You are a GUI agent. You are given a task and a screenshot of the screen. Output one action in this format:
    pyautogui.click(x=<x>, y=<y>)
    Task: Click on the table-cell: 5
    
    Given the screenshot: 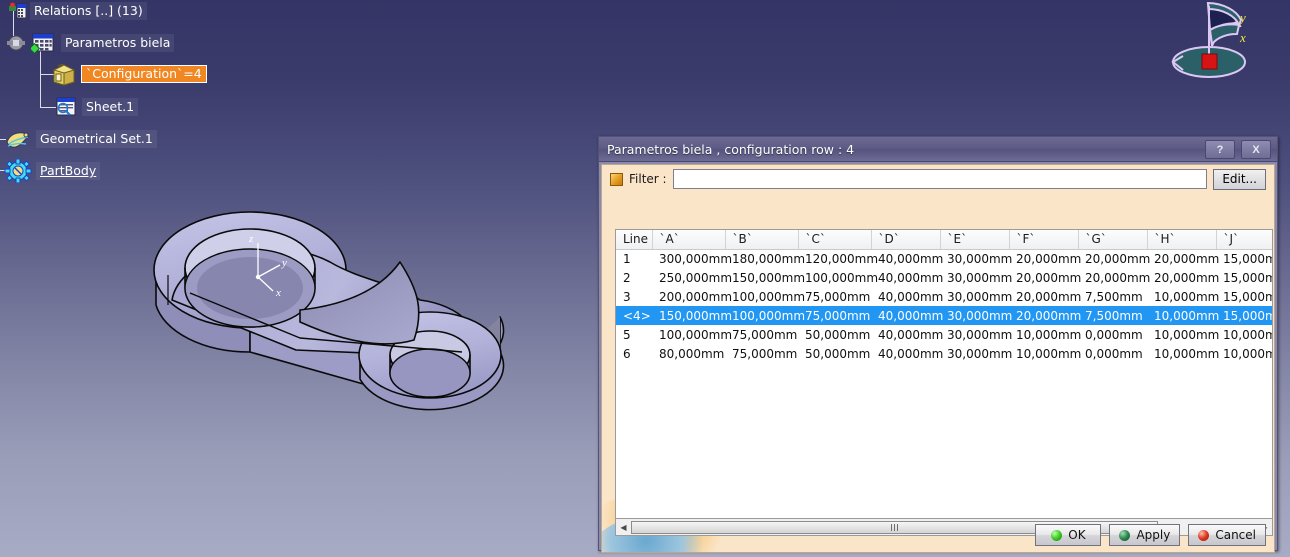 What is the action you would take?
    pyautogui.click(x=634, y=334)
    